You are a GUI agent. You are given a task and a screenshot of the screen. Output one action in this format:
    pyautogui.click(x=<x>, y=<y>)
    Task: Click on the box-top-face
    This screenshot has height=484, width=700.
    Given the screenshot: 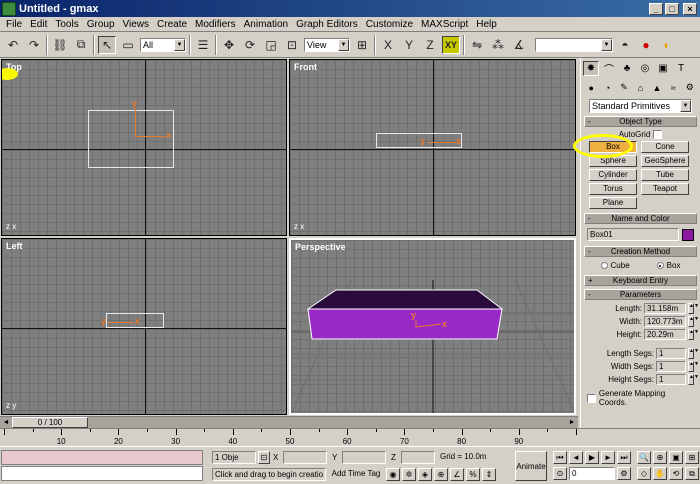 What is the action you would take?
    pyautogui.click(x=405, y=299)
    